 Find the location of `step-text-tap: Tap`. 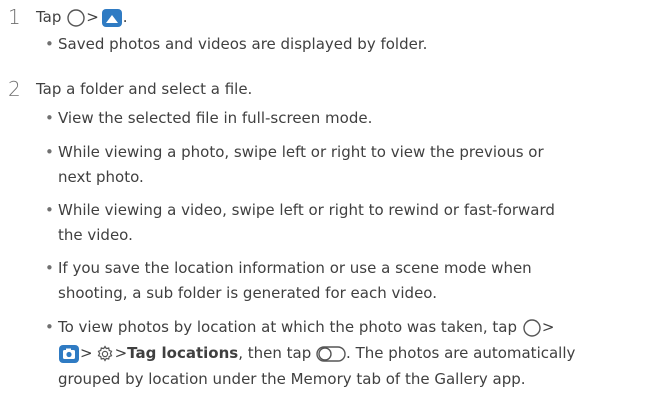

step-text-tap: Tap is located at coordinates (49, 17).